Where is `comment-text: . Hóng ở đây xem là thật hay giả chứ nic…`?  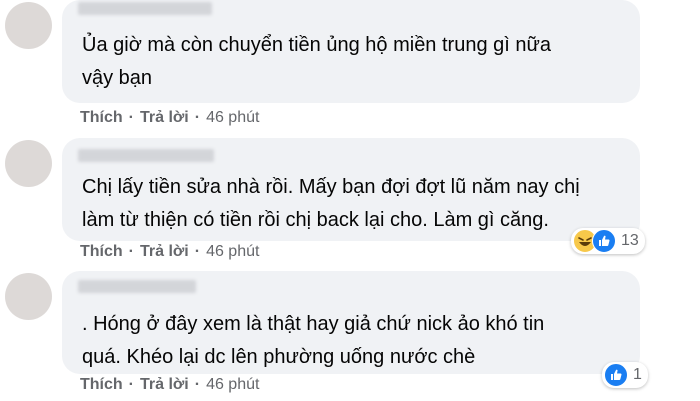 comment-text: . Hóng ở đây xem là thật hay giả chứ nic… is located at coordinates (313, 340).